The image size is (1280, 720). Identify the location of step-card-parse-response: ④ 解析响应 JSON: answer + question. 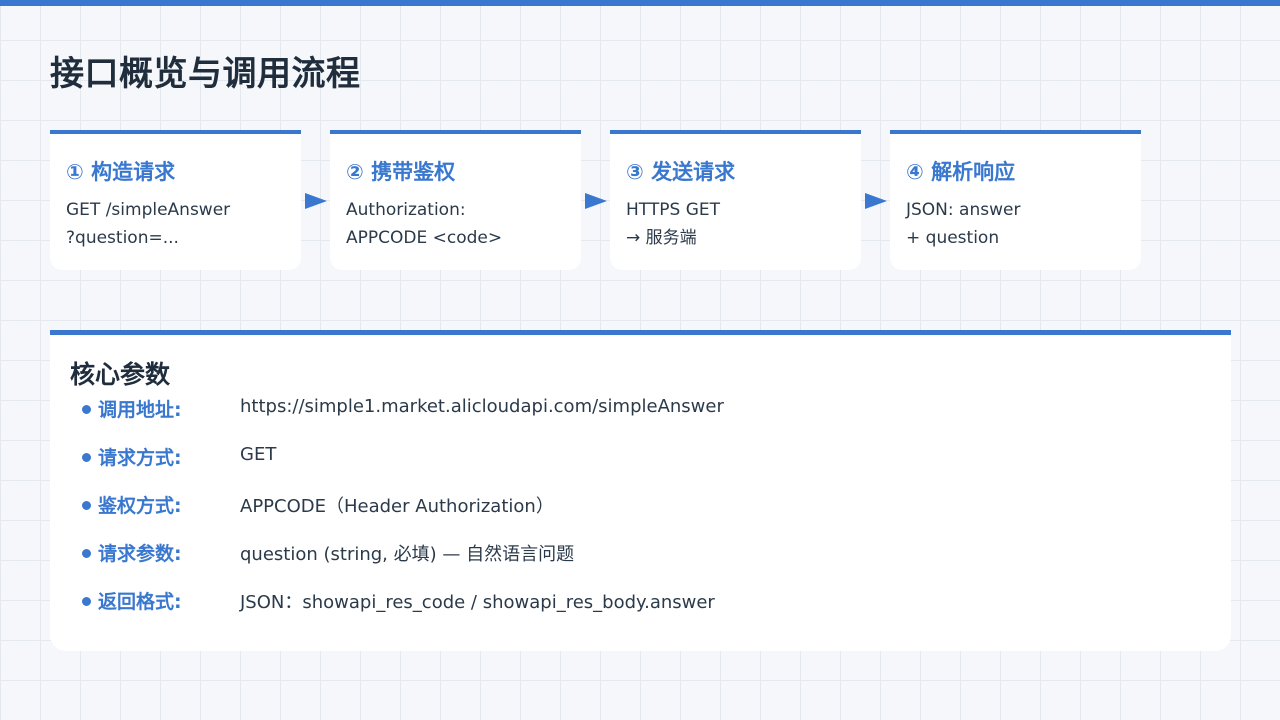
(1015, 200).